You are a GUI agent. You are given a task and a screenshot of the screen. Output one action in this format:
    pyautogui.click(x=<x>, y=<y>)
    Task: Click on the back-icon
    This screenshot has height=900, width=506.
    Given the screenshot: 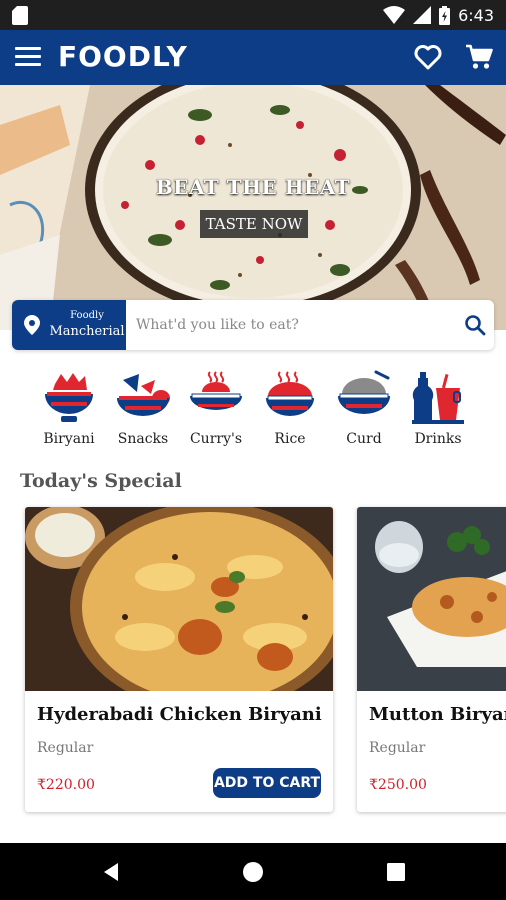 What is the action you would take?
    pyautogui.click(x=111, y=872)
    